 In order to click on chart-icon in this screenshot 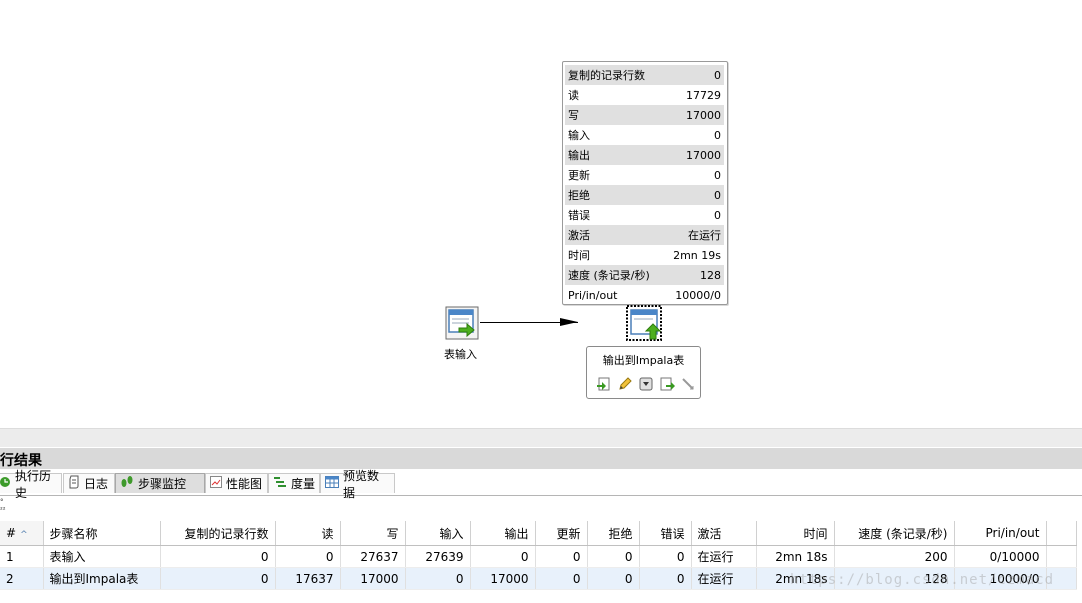, I will do `click(216, 483)`.